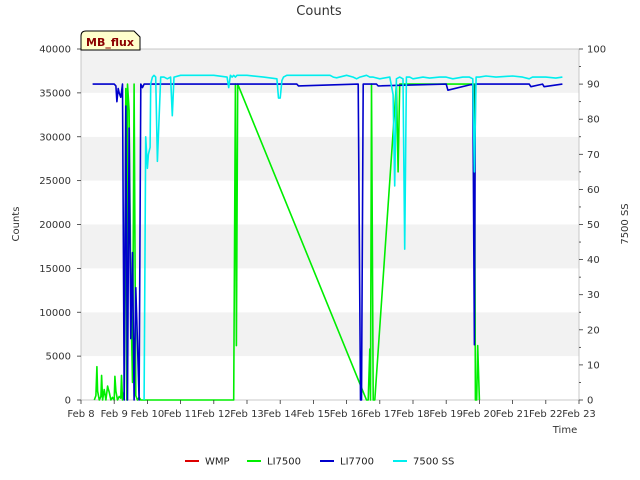 The width and height of the screenshot is (640, 480). What do you see at coordinates (593, 155) in the screenshot?
I see `y2-tick-label: 70` at bounding box center [593, 155].